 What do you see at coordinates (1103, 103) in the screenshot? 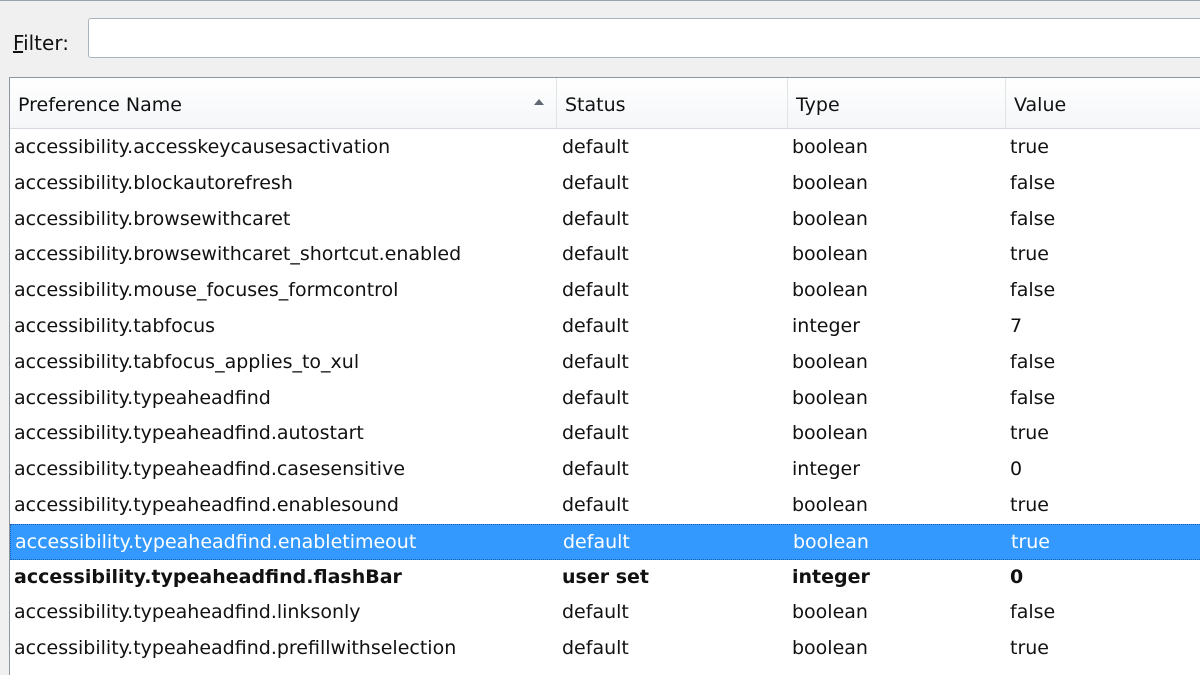
I see `column-header-value: Value` at bounding box center [1103, 103].